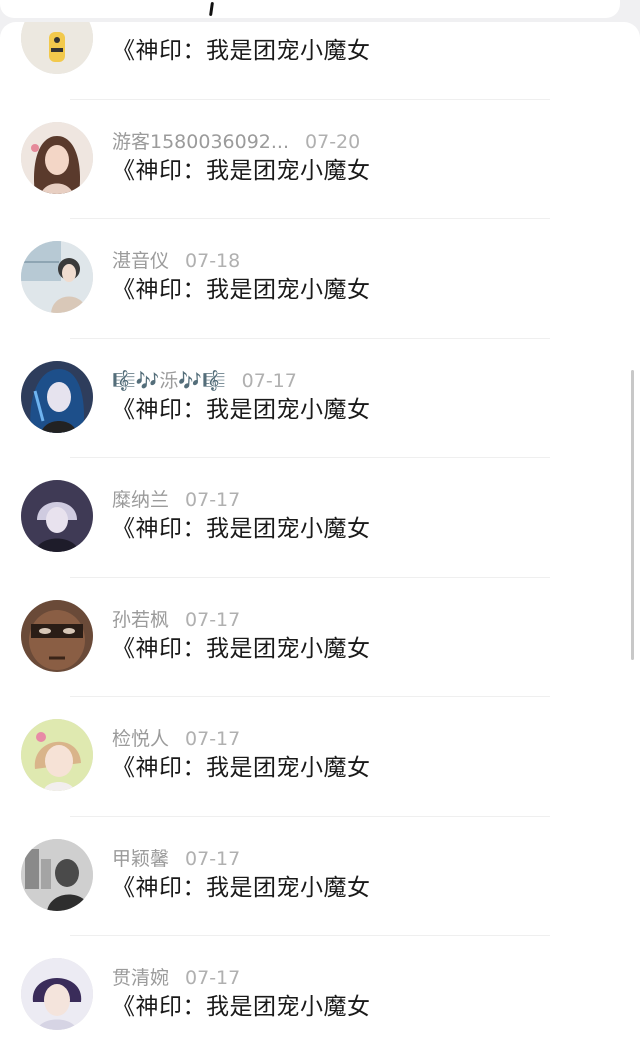 The width and height of the screenshot is (640, 1052). Describe the element at coordinates (211, 9) in the screenshot. I see `handwritten-stroke` at that location.